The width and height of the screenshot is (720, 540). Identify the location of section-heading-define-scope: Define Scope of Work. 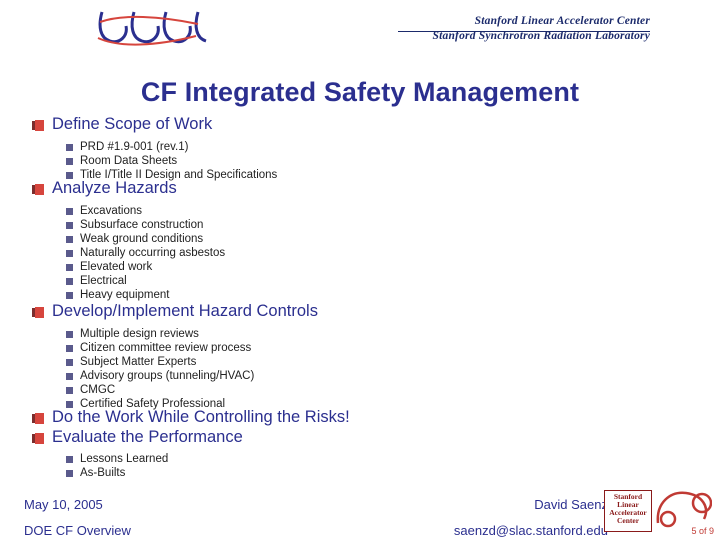
(122, 124).